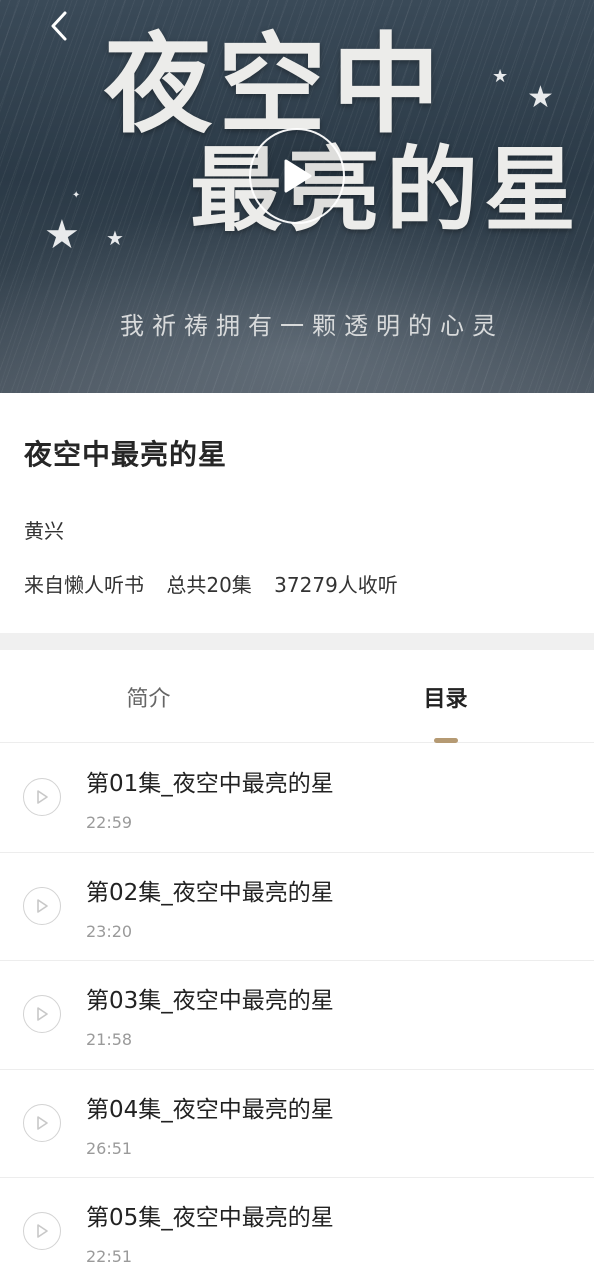 The image size is (594, 1287). What do you see at coordinates (210, 1109) in the screenshot?
I see `episode-title: 第04集_夜空中最亮的星` at bounding box center [210, 1109].